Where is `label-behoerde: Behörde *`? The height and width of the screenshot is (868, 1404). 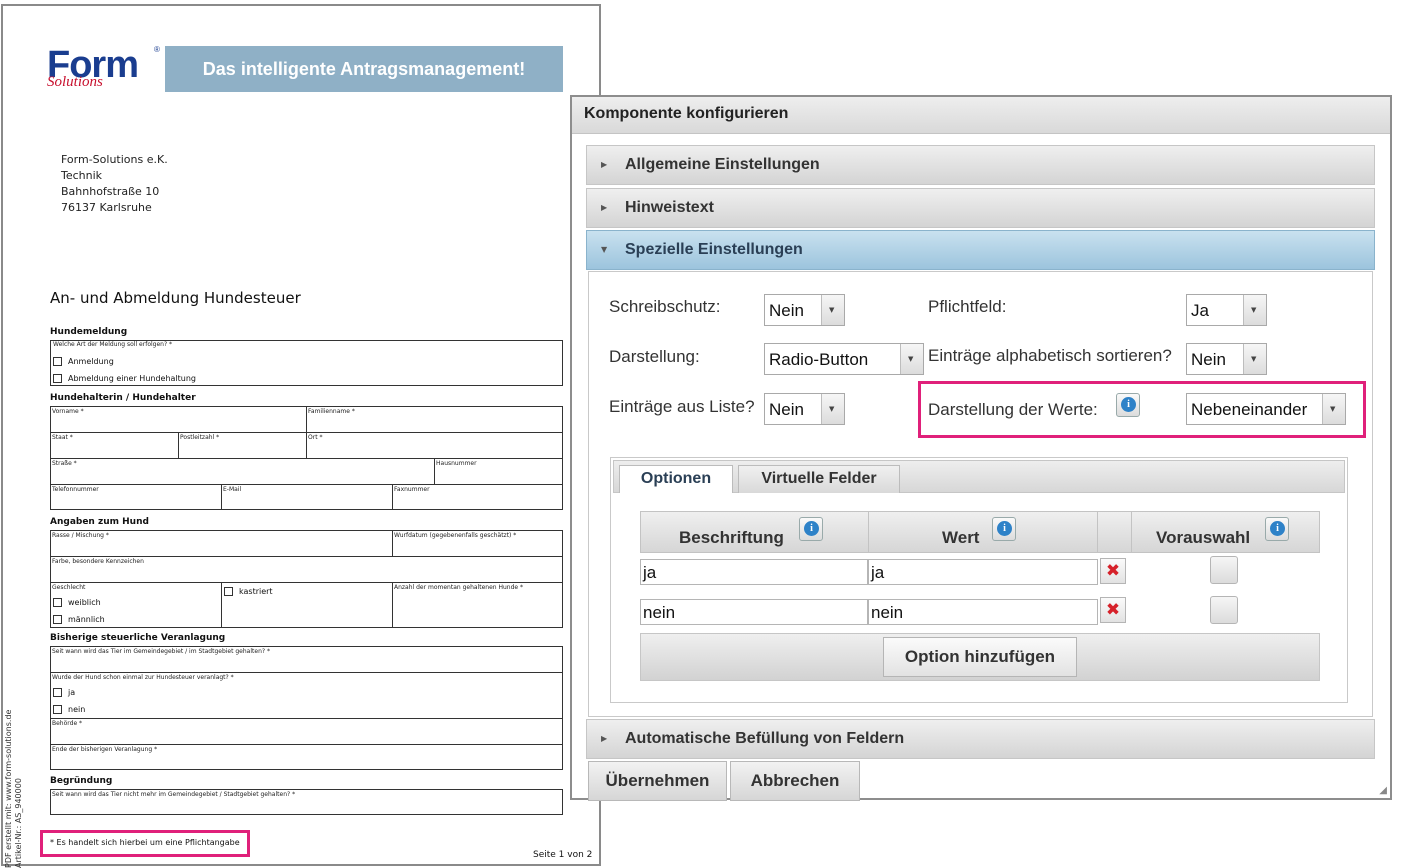 label-behoerde: Behörde * is located at coordinates (67, 723).